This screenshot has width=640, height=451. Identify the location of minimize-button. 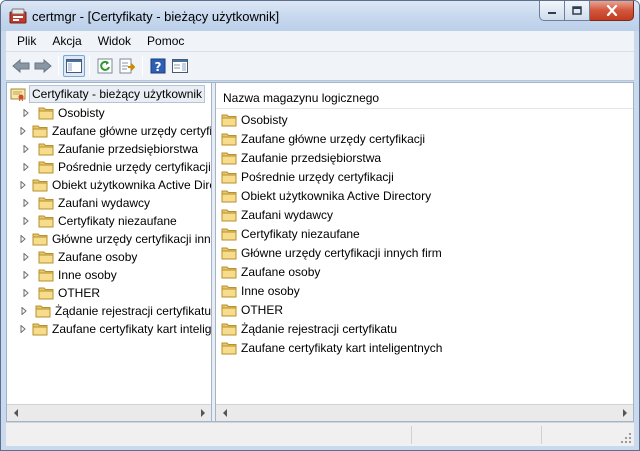
(552, 11).